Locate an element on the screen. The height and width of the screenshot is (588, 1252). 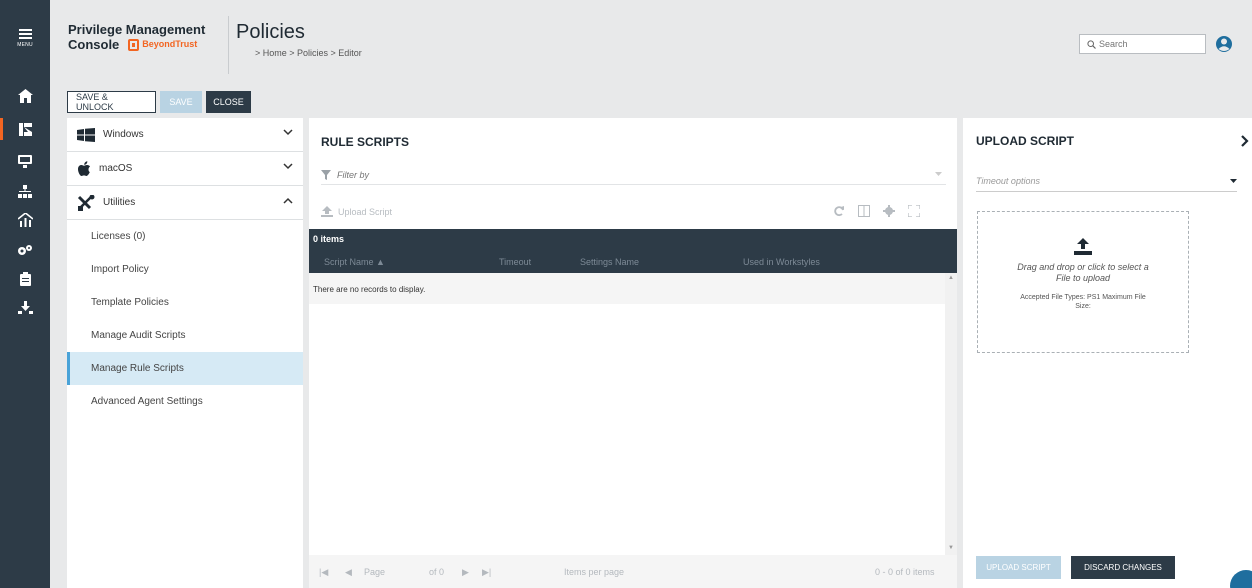
columns-icon is located at coordinates (864, 211).